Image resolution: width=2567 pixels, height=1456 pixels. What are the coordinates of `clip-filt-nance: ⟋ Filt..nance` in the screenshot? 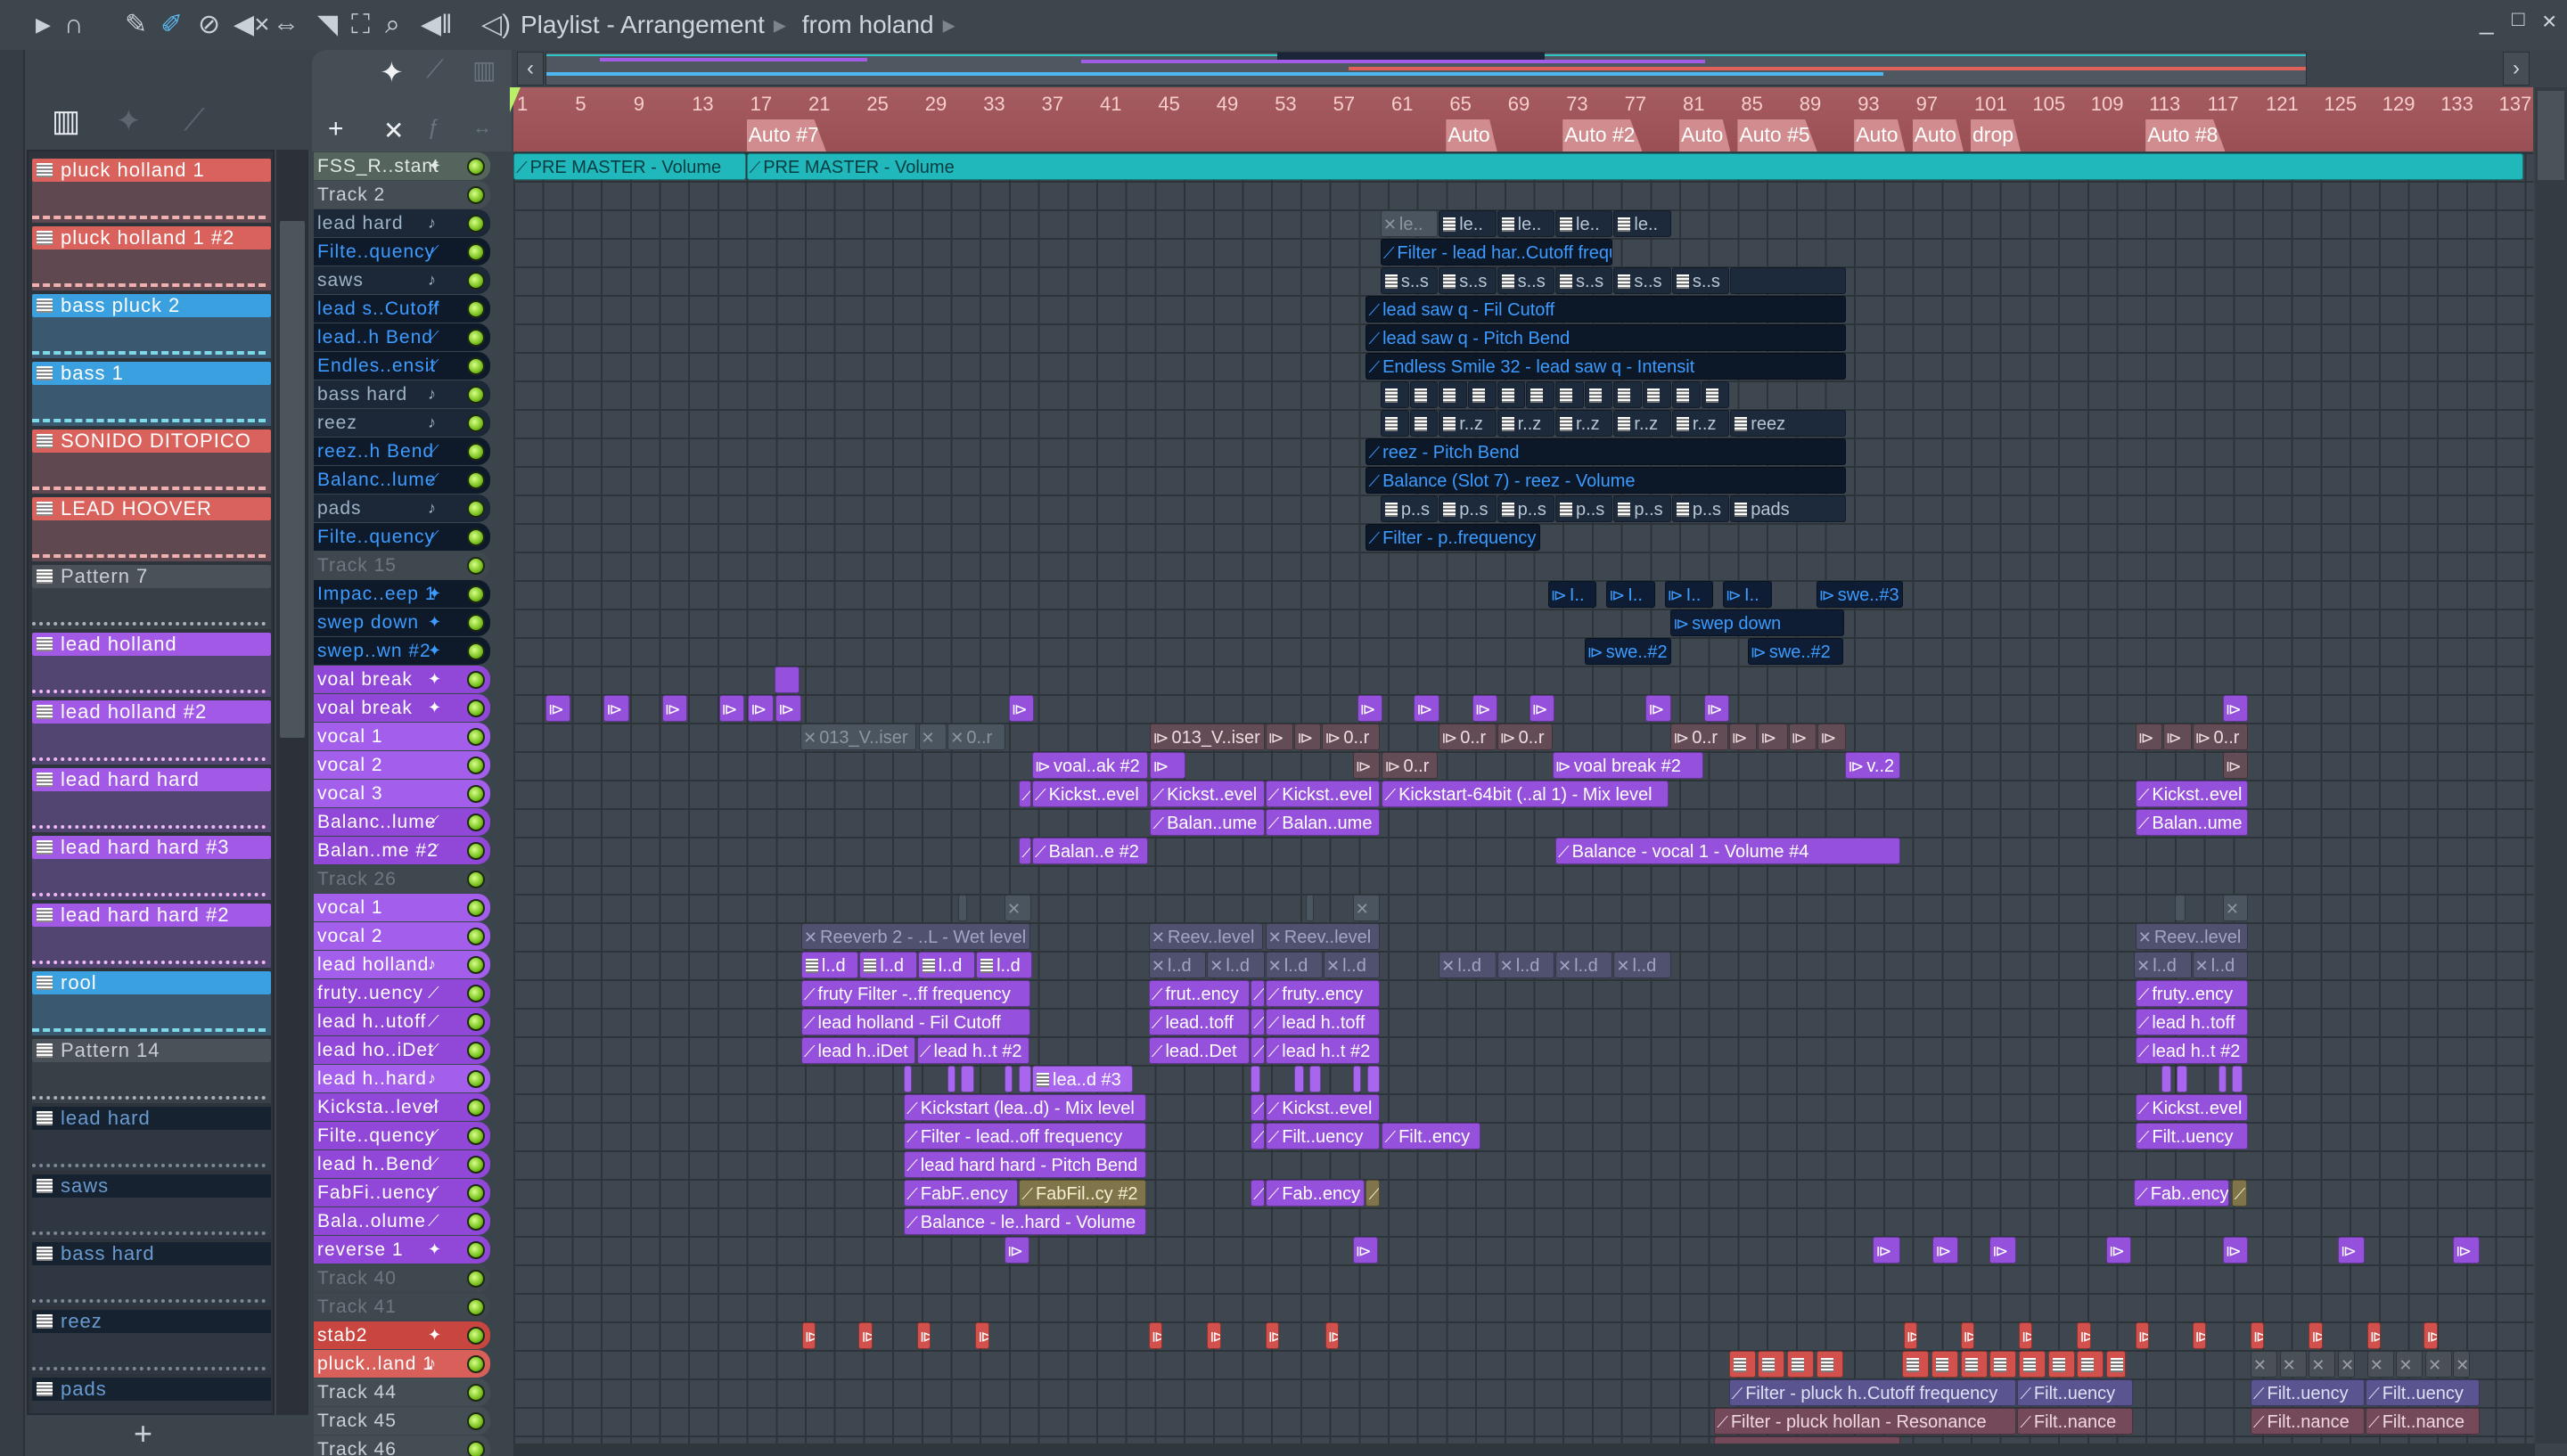 It's located at (2308, 1421).